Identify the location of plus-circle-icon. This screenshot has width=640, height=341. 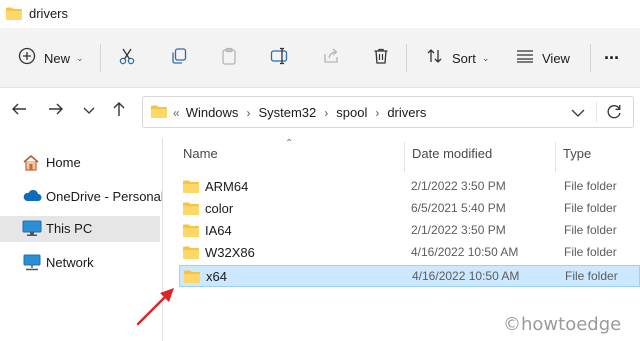
(27, 58).